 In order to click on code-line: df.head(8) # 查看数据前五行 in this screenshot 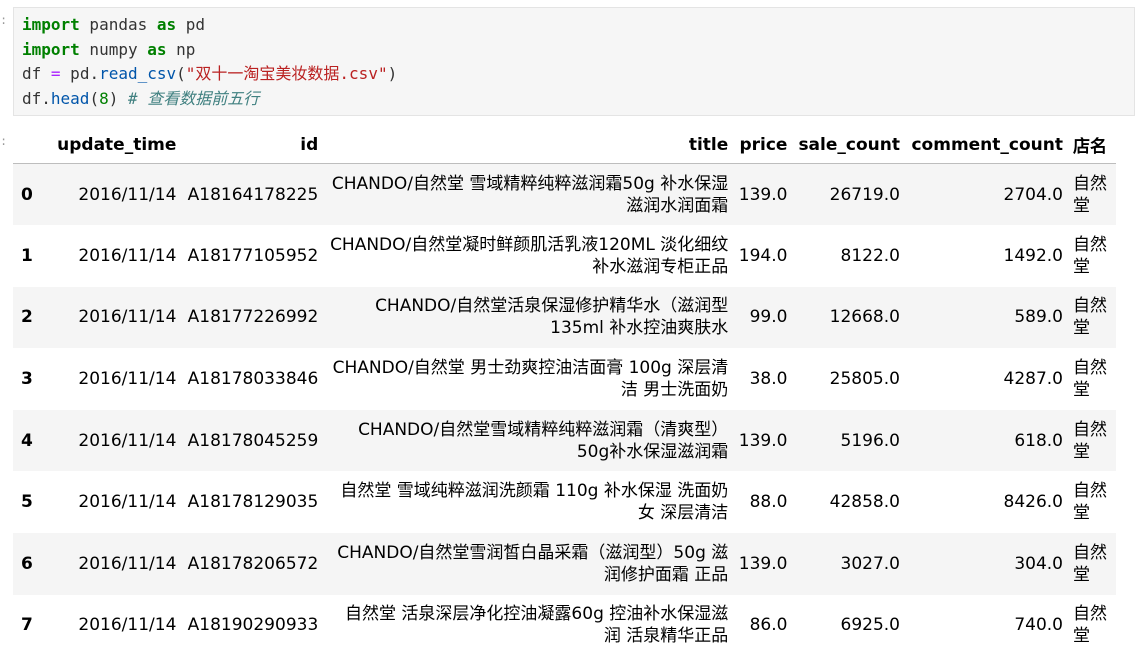, I will do `click(578, 99)`.